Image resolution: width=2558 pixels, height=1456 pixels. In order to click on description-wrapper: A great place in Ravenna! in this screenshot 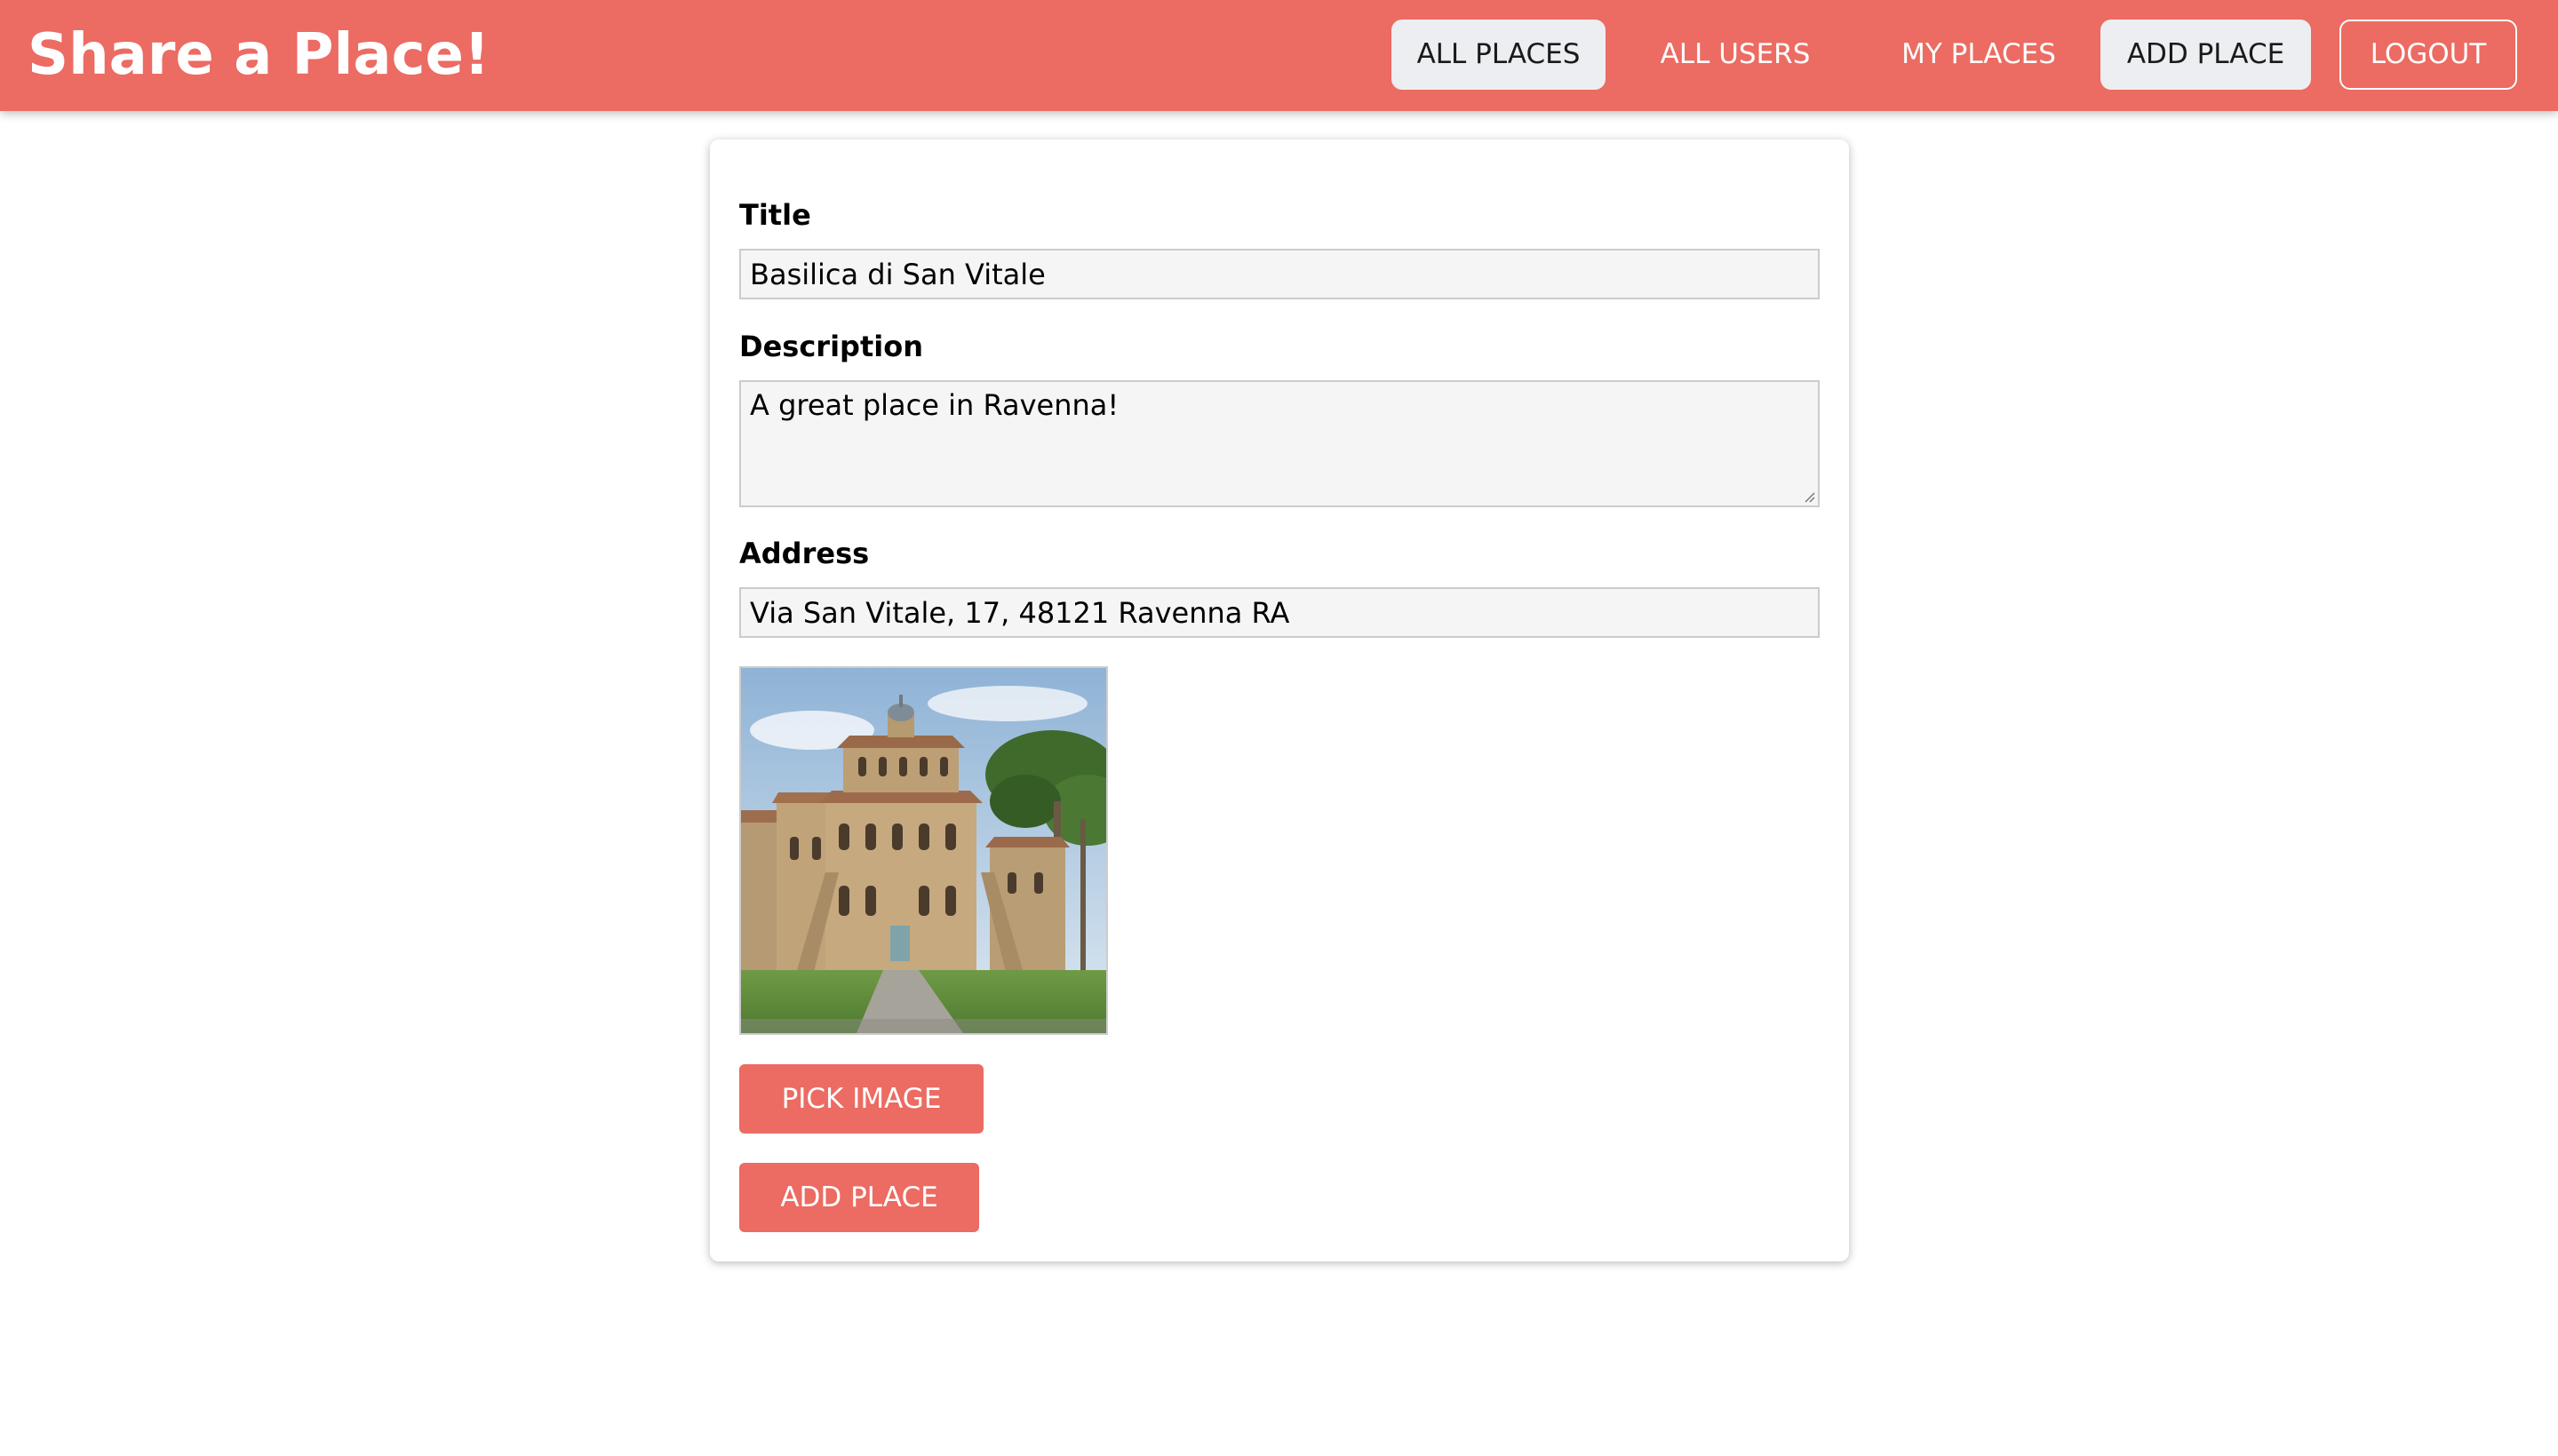, I will do `click(1279, 443)`.